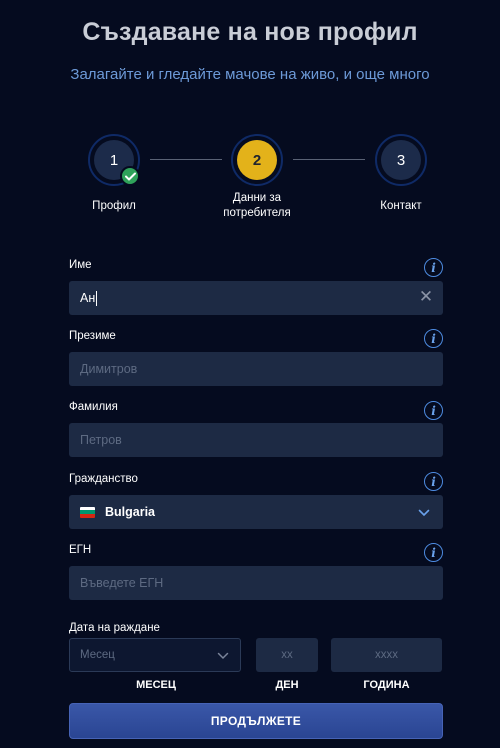  What do you see at coordinates (256, 298) in the screenshot?
I see `first-name-input: Ан ✕` at bounding box center [256, 298].